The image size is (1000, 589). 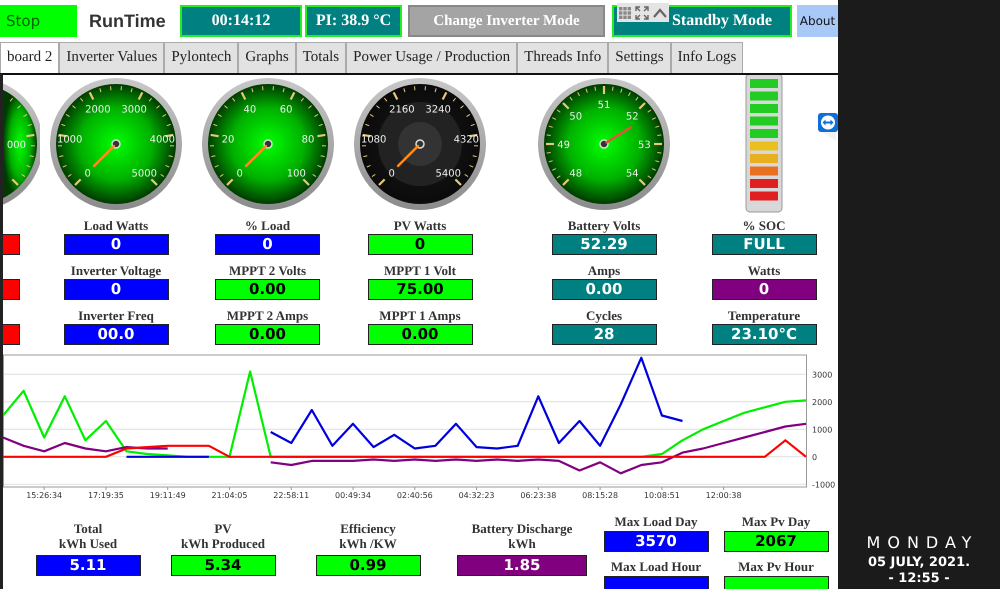 I want to click on axis-label: 22:58:11, so click(x=291, y=495).